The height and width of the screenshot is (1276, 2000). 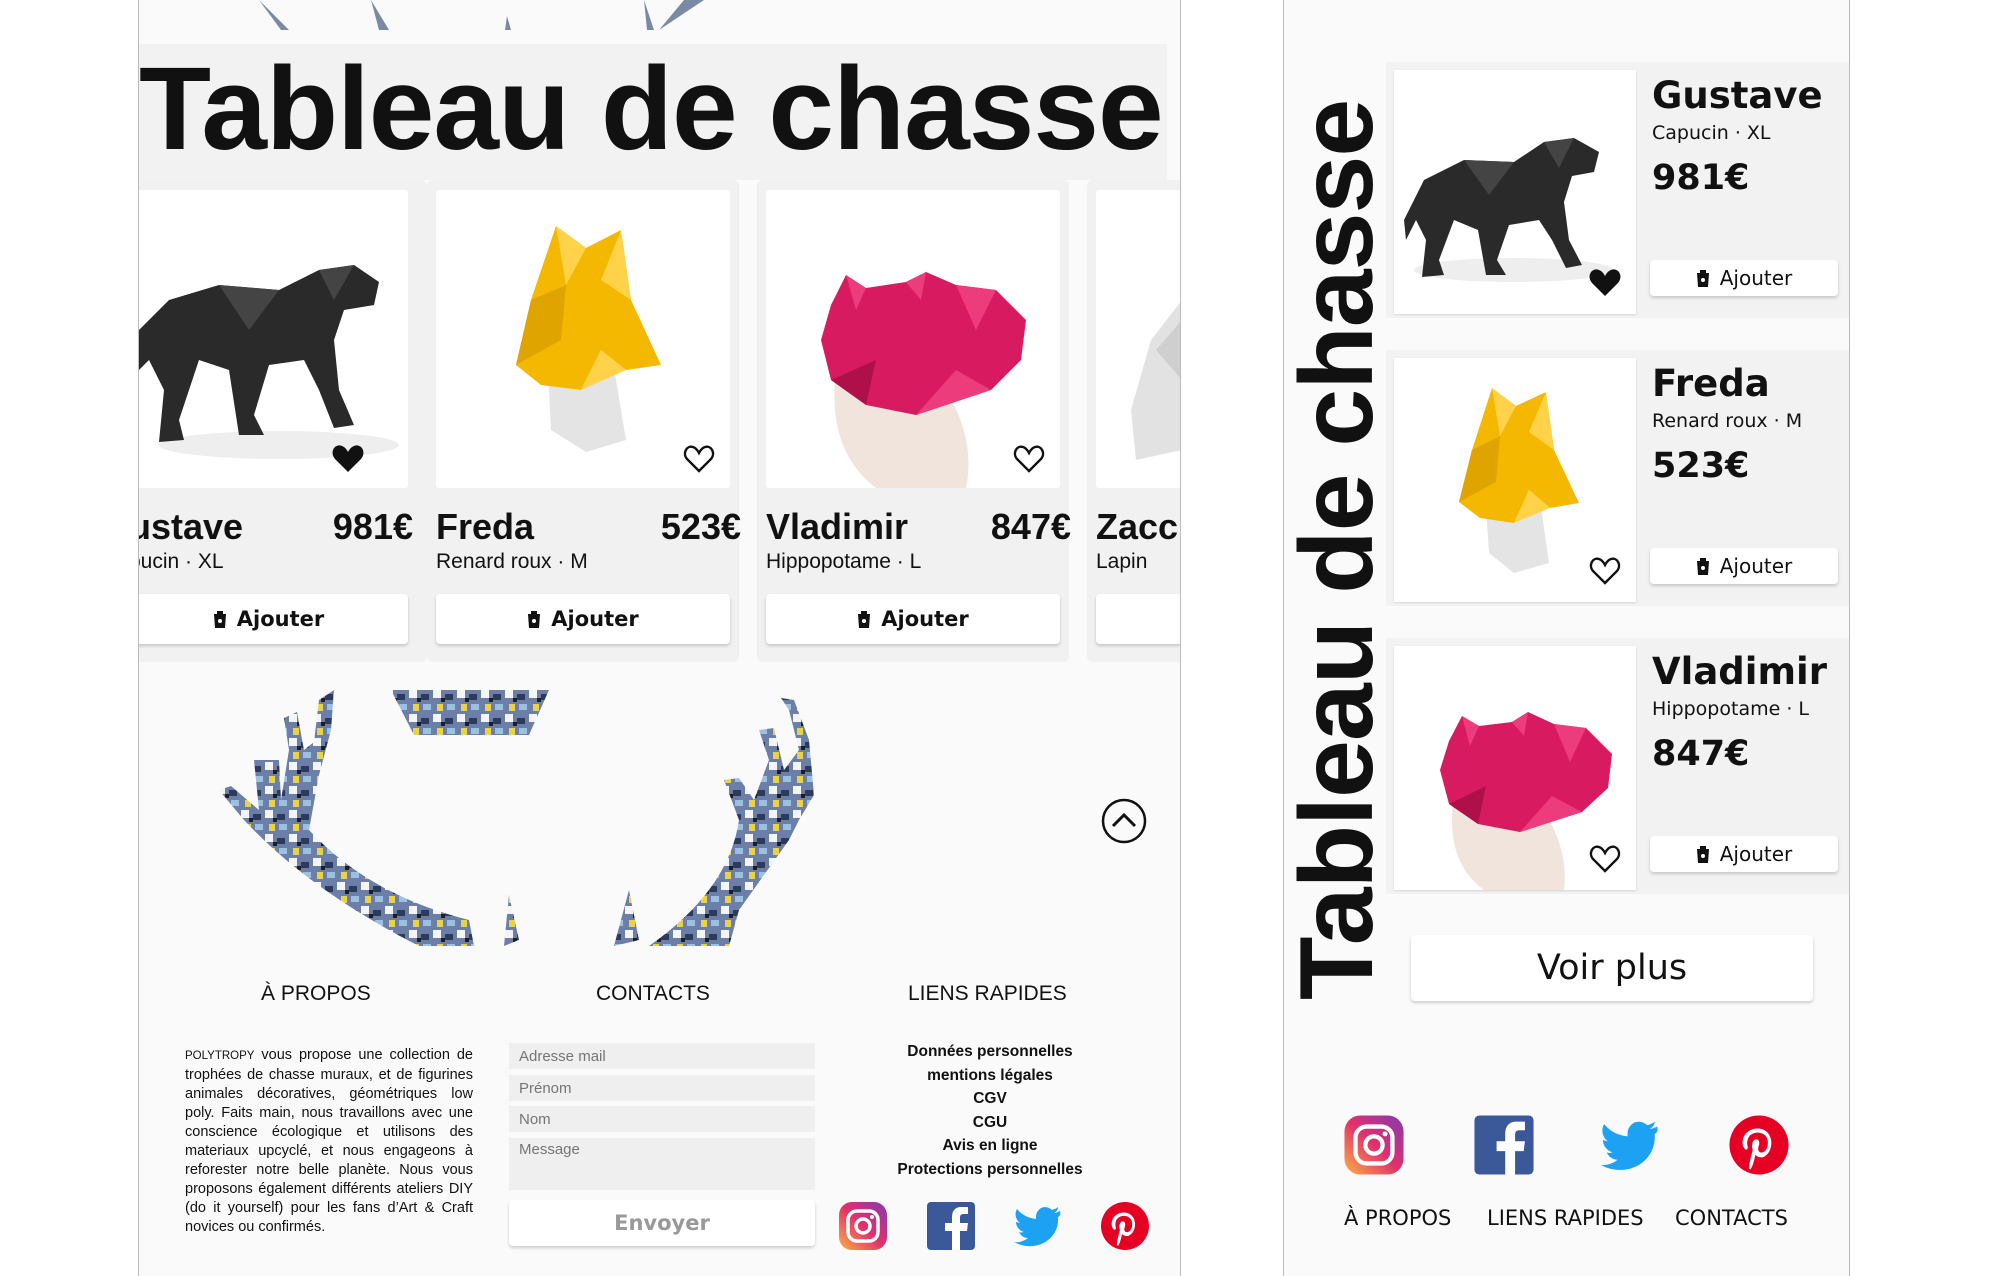 I want to click on link-online-reviews: Avis en ligne, so click(x=990, y=1146).